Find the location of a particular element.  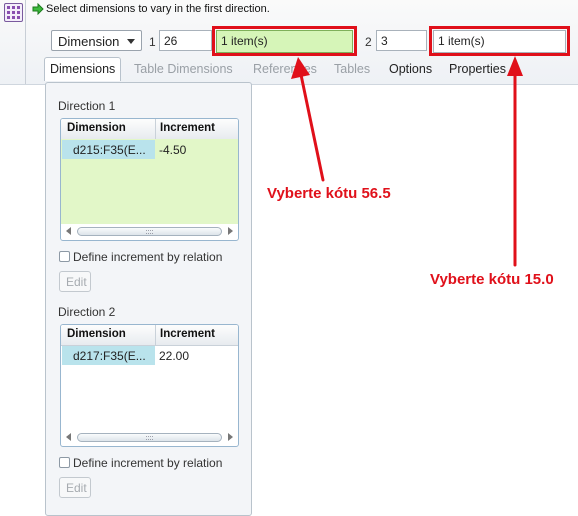

annotation-left: Vyberte kótu 56.5 is located at coordinates (329, 193).